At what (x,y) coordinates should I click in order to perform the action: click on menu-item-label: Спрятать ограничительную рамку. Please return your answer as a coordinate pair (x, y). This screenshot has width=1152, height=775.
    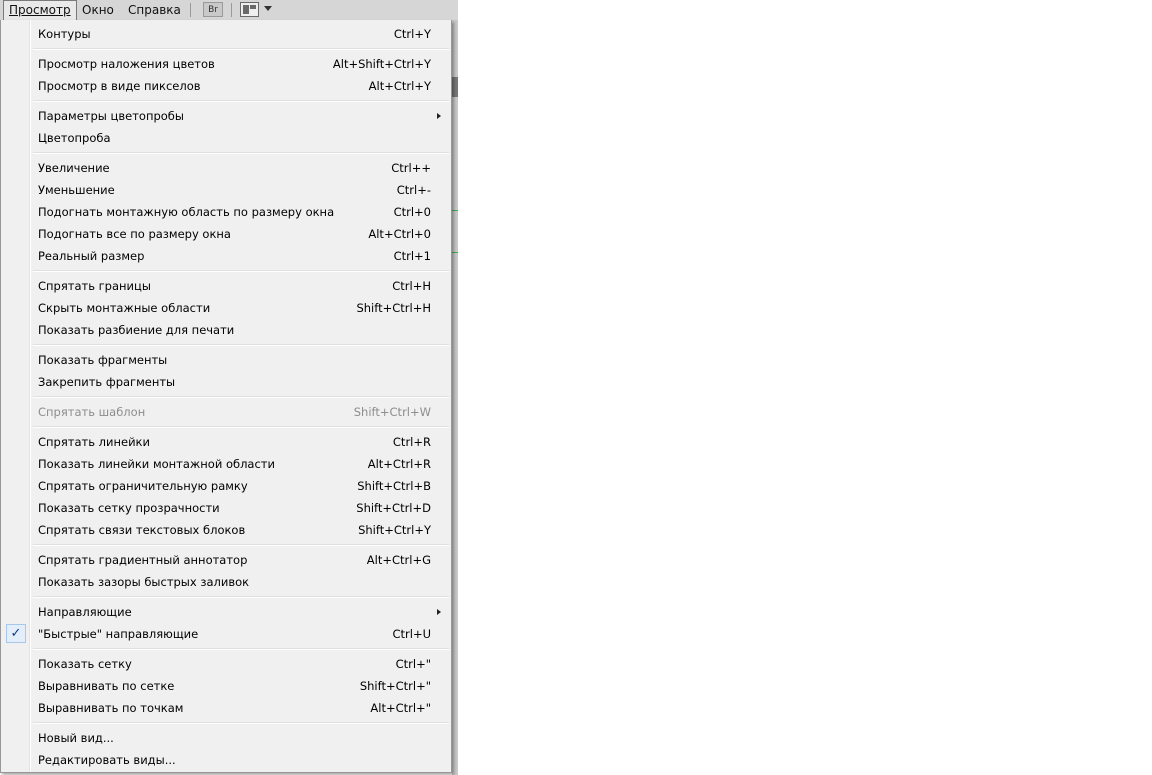
    Looking at the image, I should click on (143, 486).